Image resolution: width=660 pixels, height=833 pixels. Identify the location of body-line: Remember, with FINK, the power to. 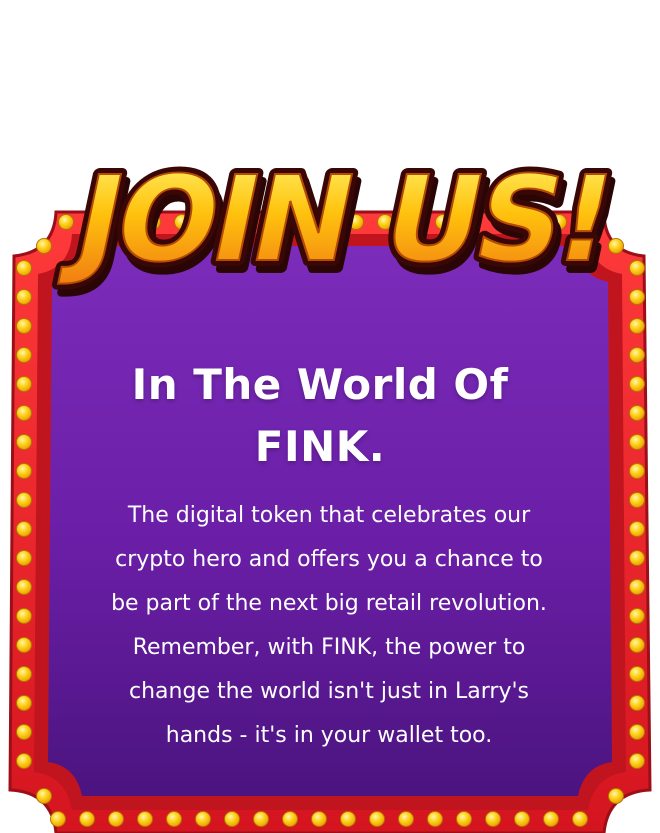
(329, 647).